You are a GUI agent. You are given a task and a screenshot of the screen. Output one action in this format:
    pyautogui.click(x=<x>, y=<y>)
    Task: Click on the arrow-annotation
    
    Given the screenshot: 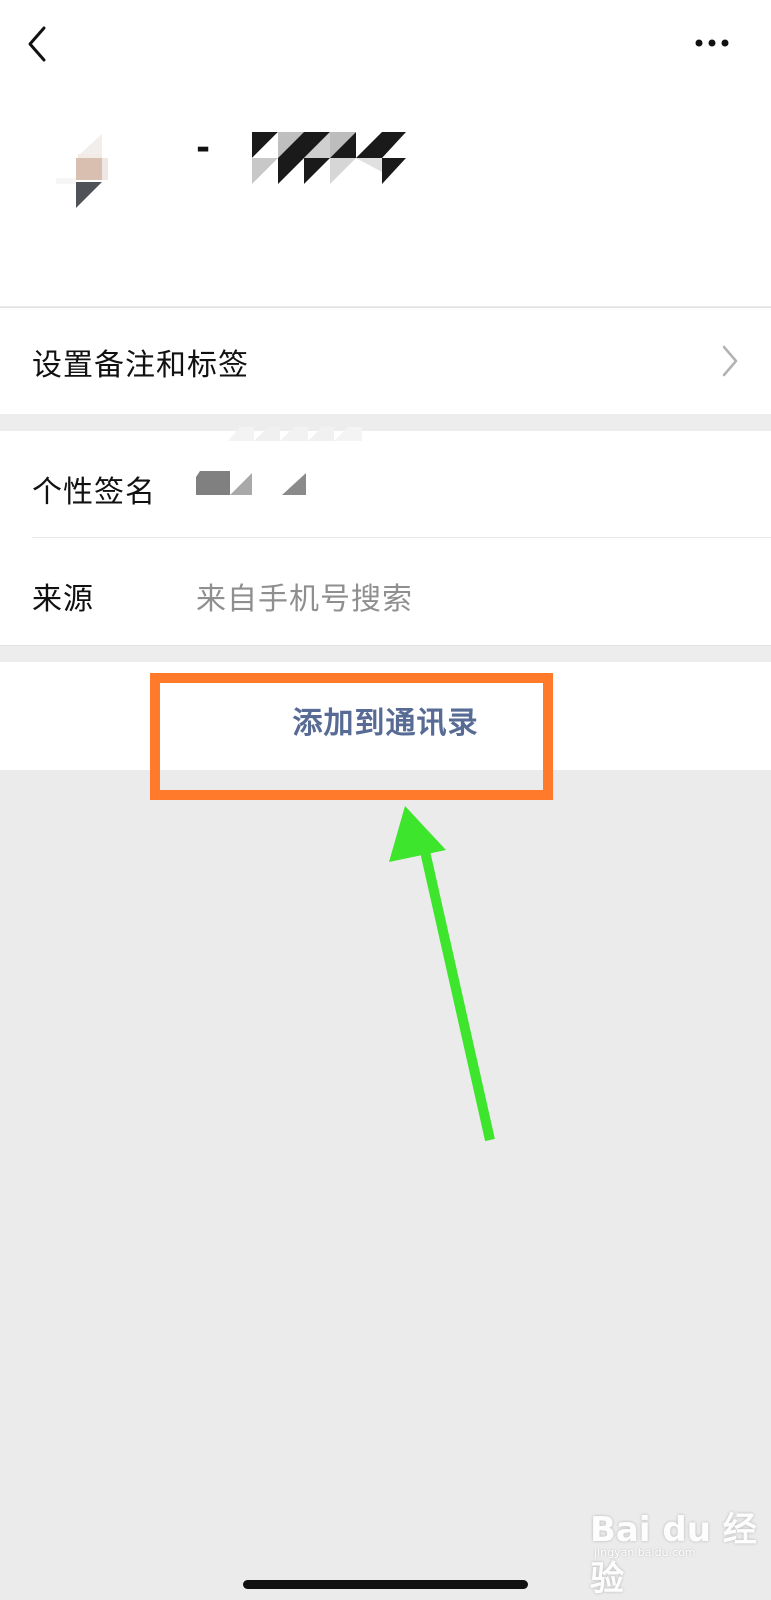 What is the action you would take?
    pyautogui.click(x=442, y=974)
    